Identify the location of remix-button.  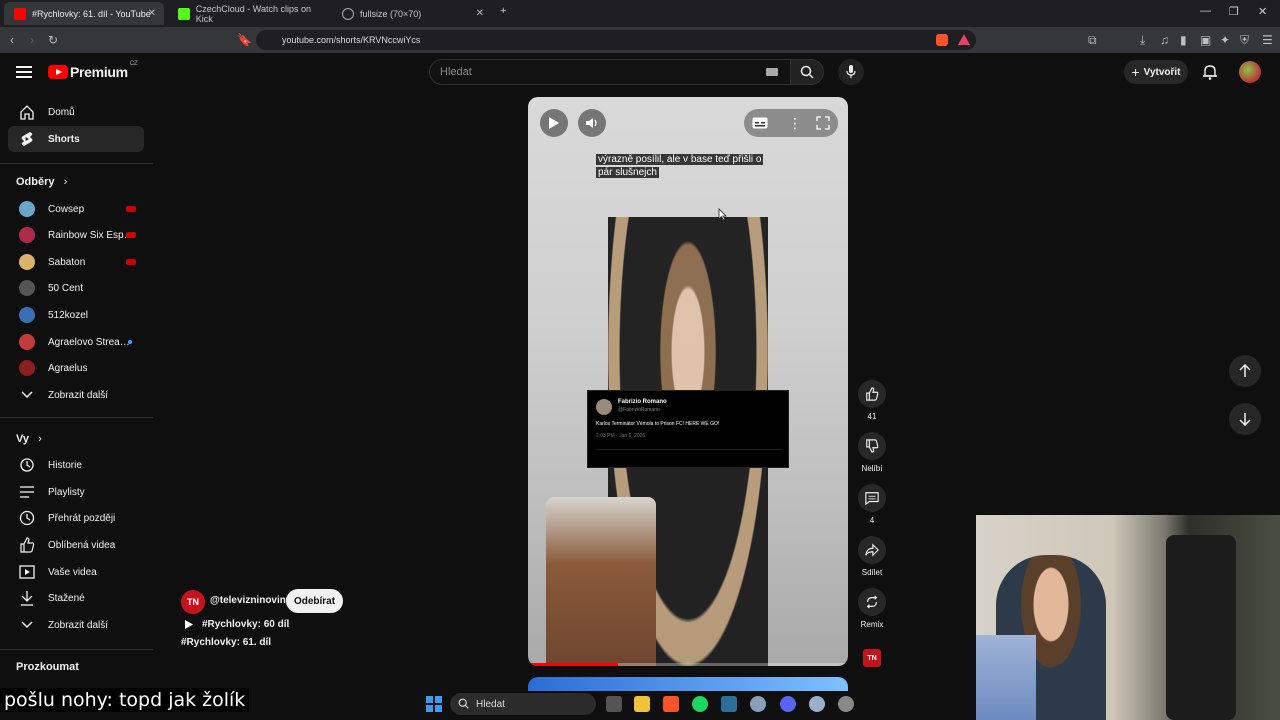
(872, 602).